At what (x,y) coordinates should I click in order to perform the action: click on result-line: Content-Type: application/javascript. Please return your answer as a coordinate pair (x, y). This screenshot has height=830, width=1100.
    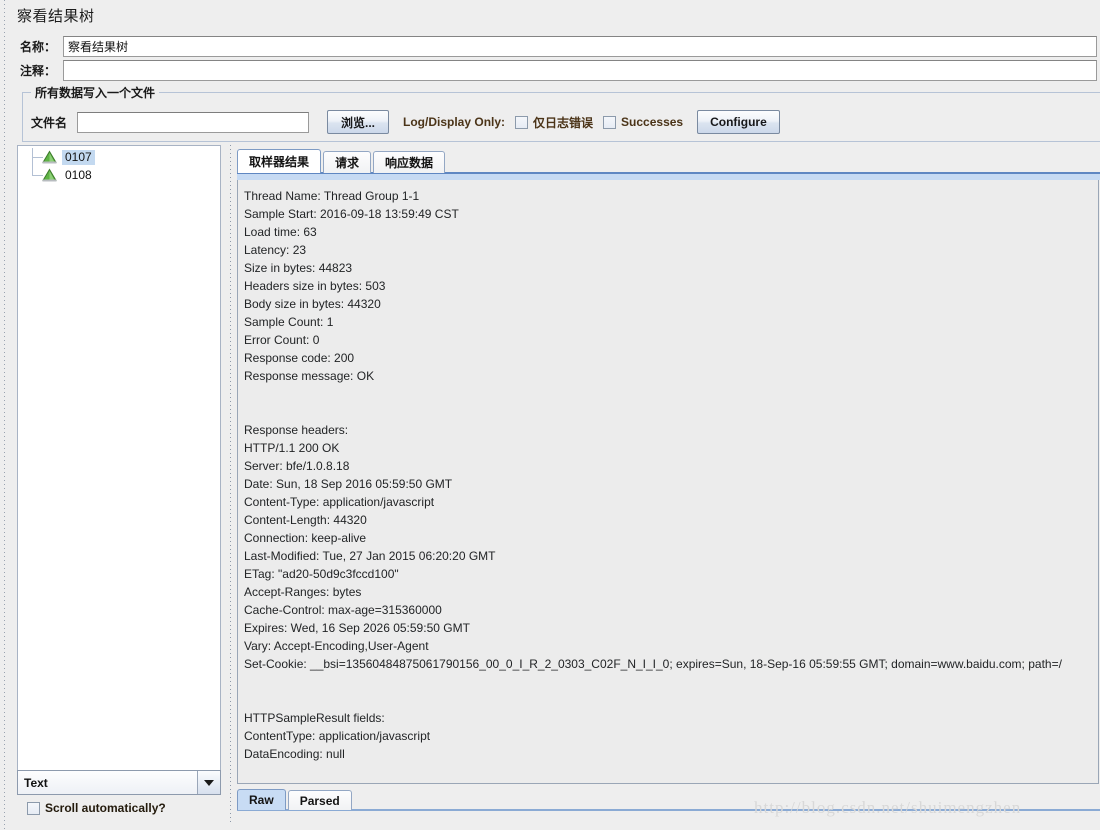
    Looking at the image, I should click on (339, 502).